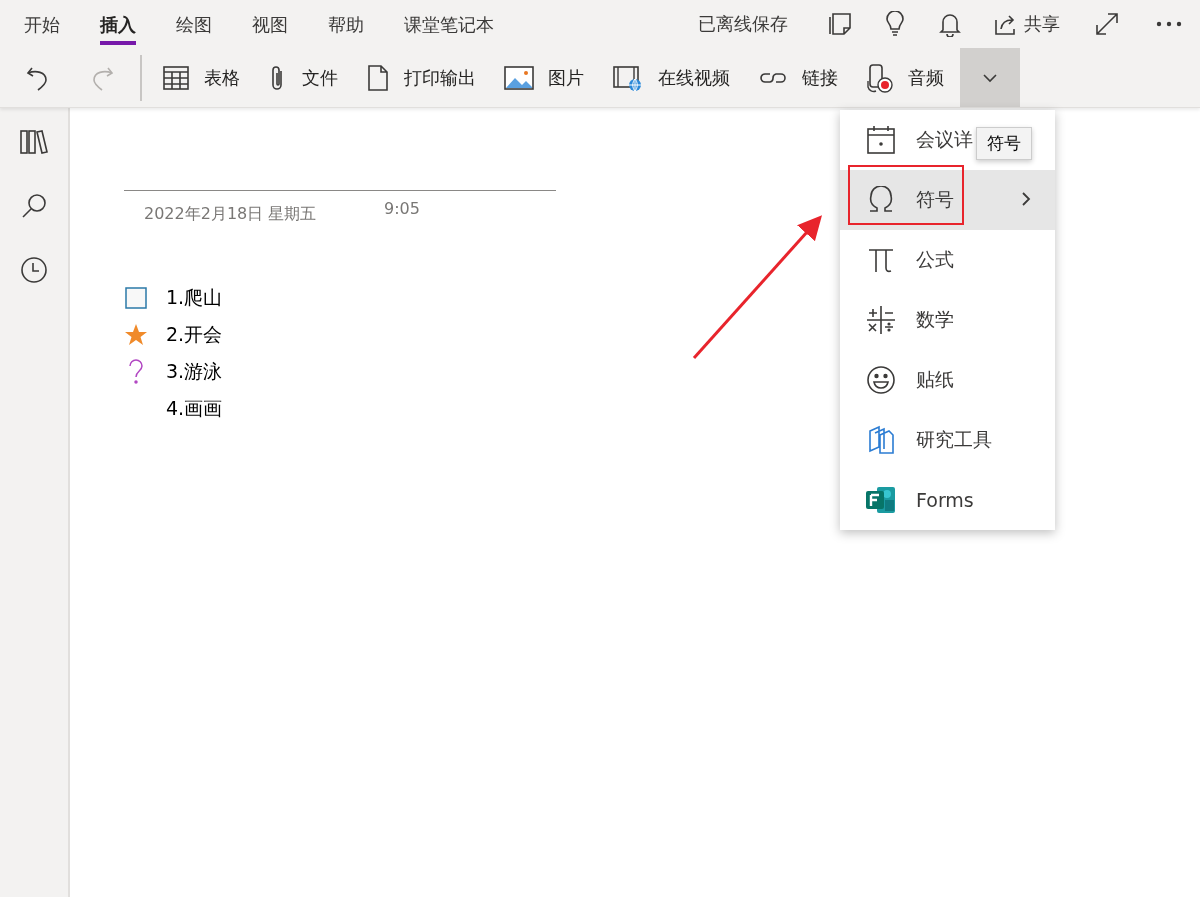  Describe the element at coordinates (950, 24) in the screenshot. I see `bell-icon` at that location.